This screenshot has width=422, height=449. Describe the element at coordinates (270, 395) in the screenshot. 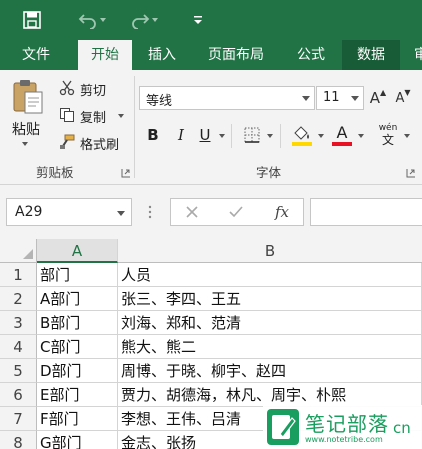

I see `cell-b6: 贾力、胡德海，林凡、周宇、朴熙` at that location.